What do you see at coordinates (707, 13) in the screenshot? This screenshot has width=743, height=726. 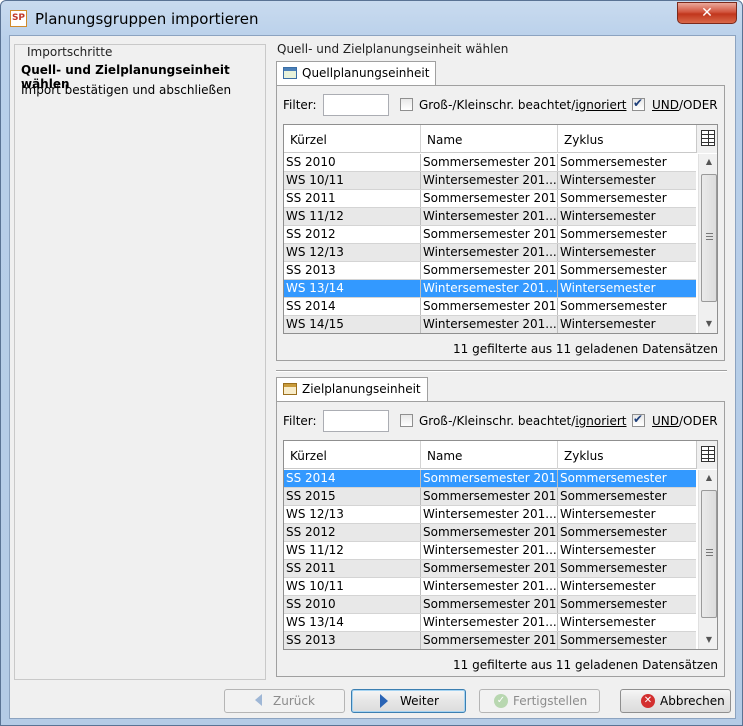 I see `close-button: ✕` at bounding box center [707, 13].